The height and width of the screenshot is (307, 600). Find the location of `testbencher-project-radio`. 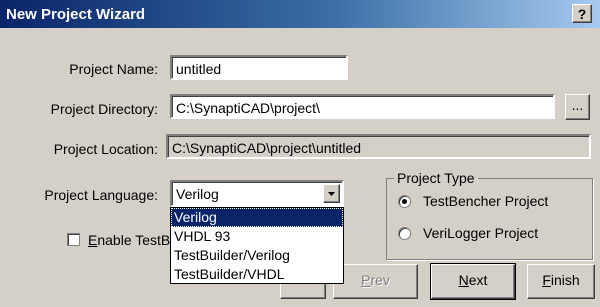

testbencher-project-radio is located at coordinates (404, 201).